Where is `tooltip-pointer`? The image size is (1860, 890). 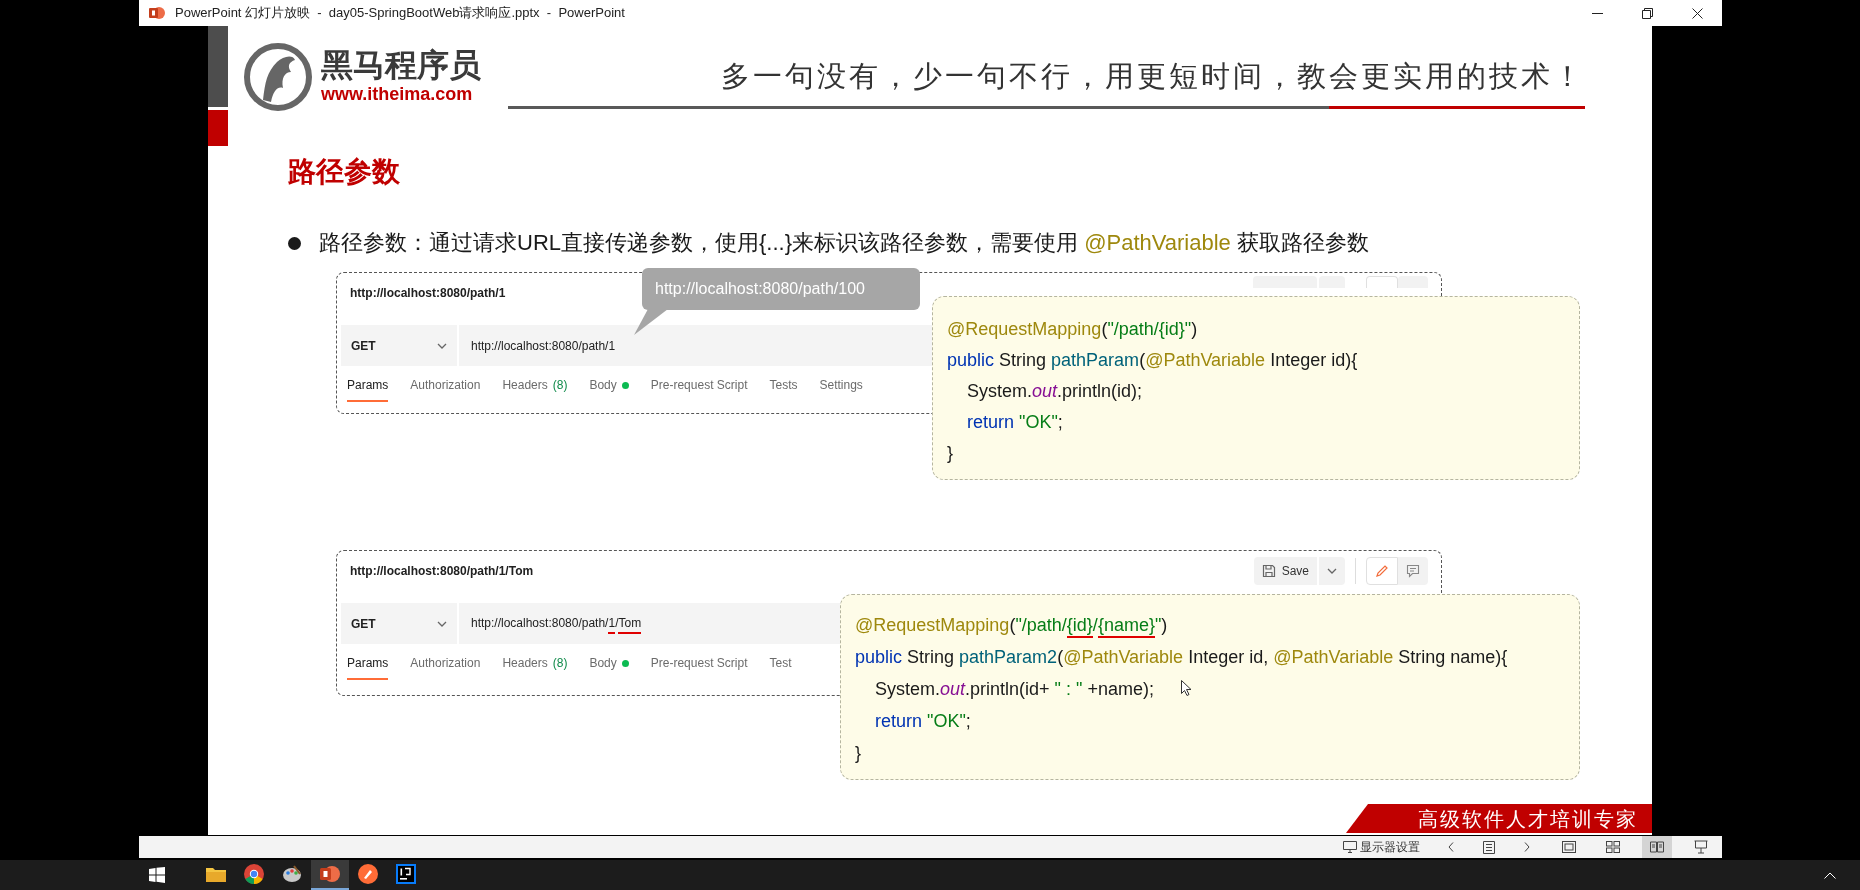
tooltip-pointer is located at coordinates (651, 322).